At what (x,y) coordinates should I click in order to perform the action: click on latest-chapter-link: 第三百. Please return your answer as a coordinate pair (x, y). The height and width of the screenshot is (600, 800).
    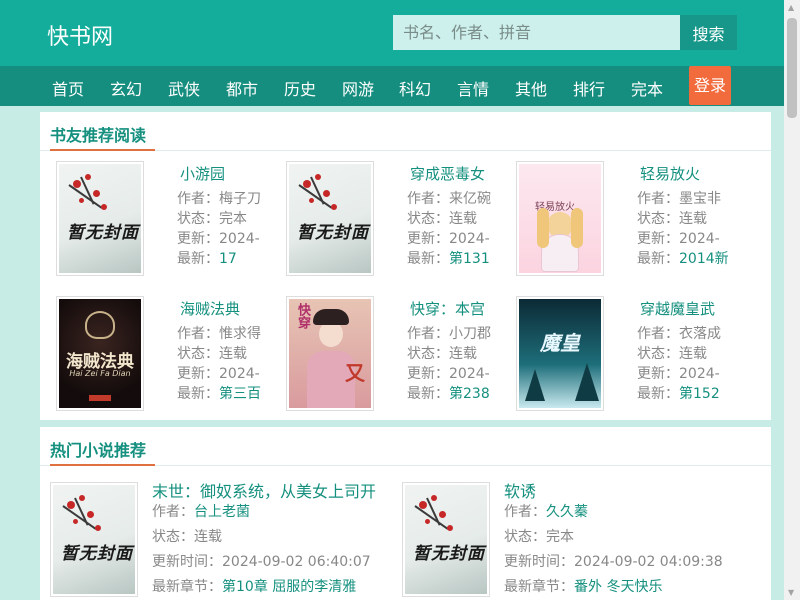
    Looking at the image, I should click on (240, 394).